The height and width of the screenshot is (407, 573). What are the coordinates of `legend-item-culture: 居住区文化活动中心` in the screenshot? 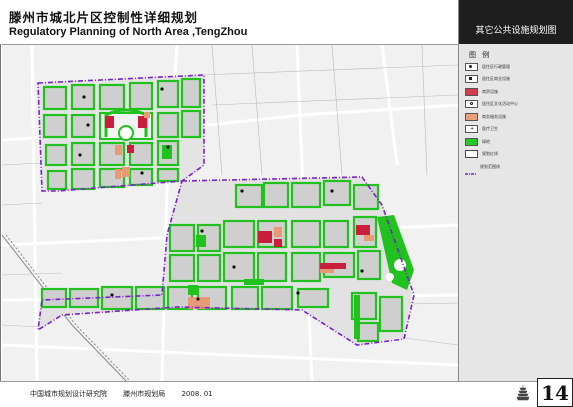 It's located at (516, 105).